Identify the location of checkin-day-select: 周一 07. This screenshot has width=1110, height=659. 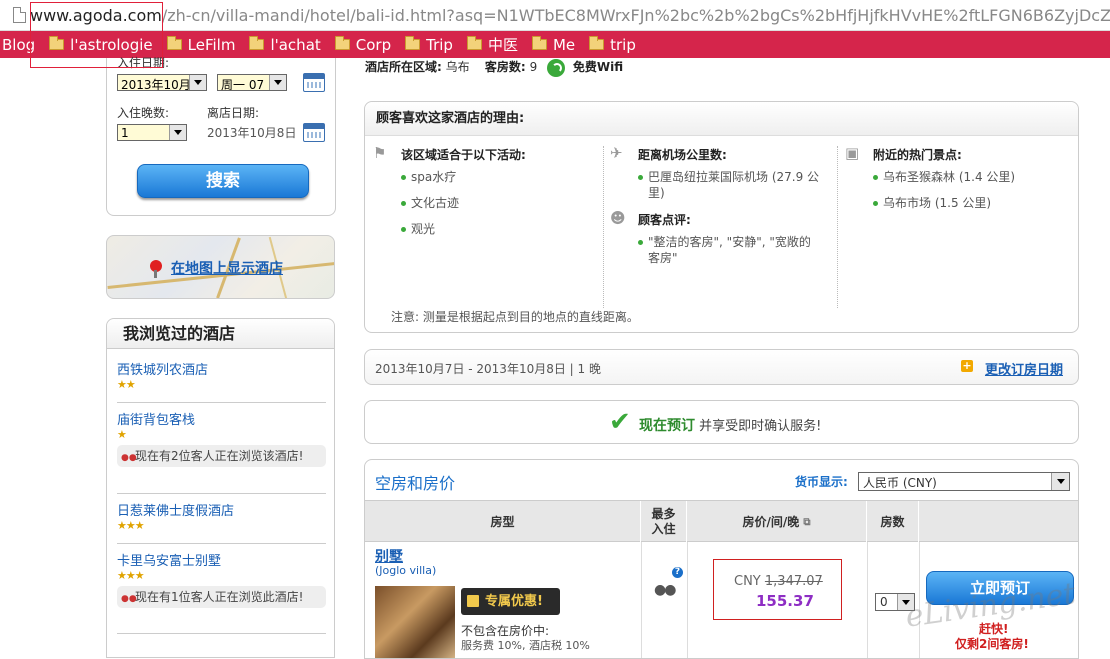
(252, 82).